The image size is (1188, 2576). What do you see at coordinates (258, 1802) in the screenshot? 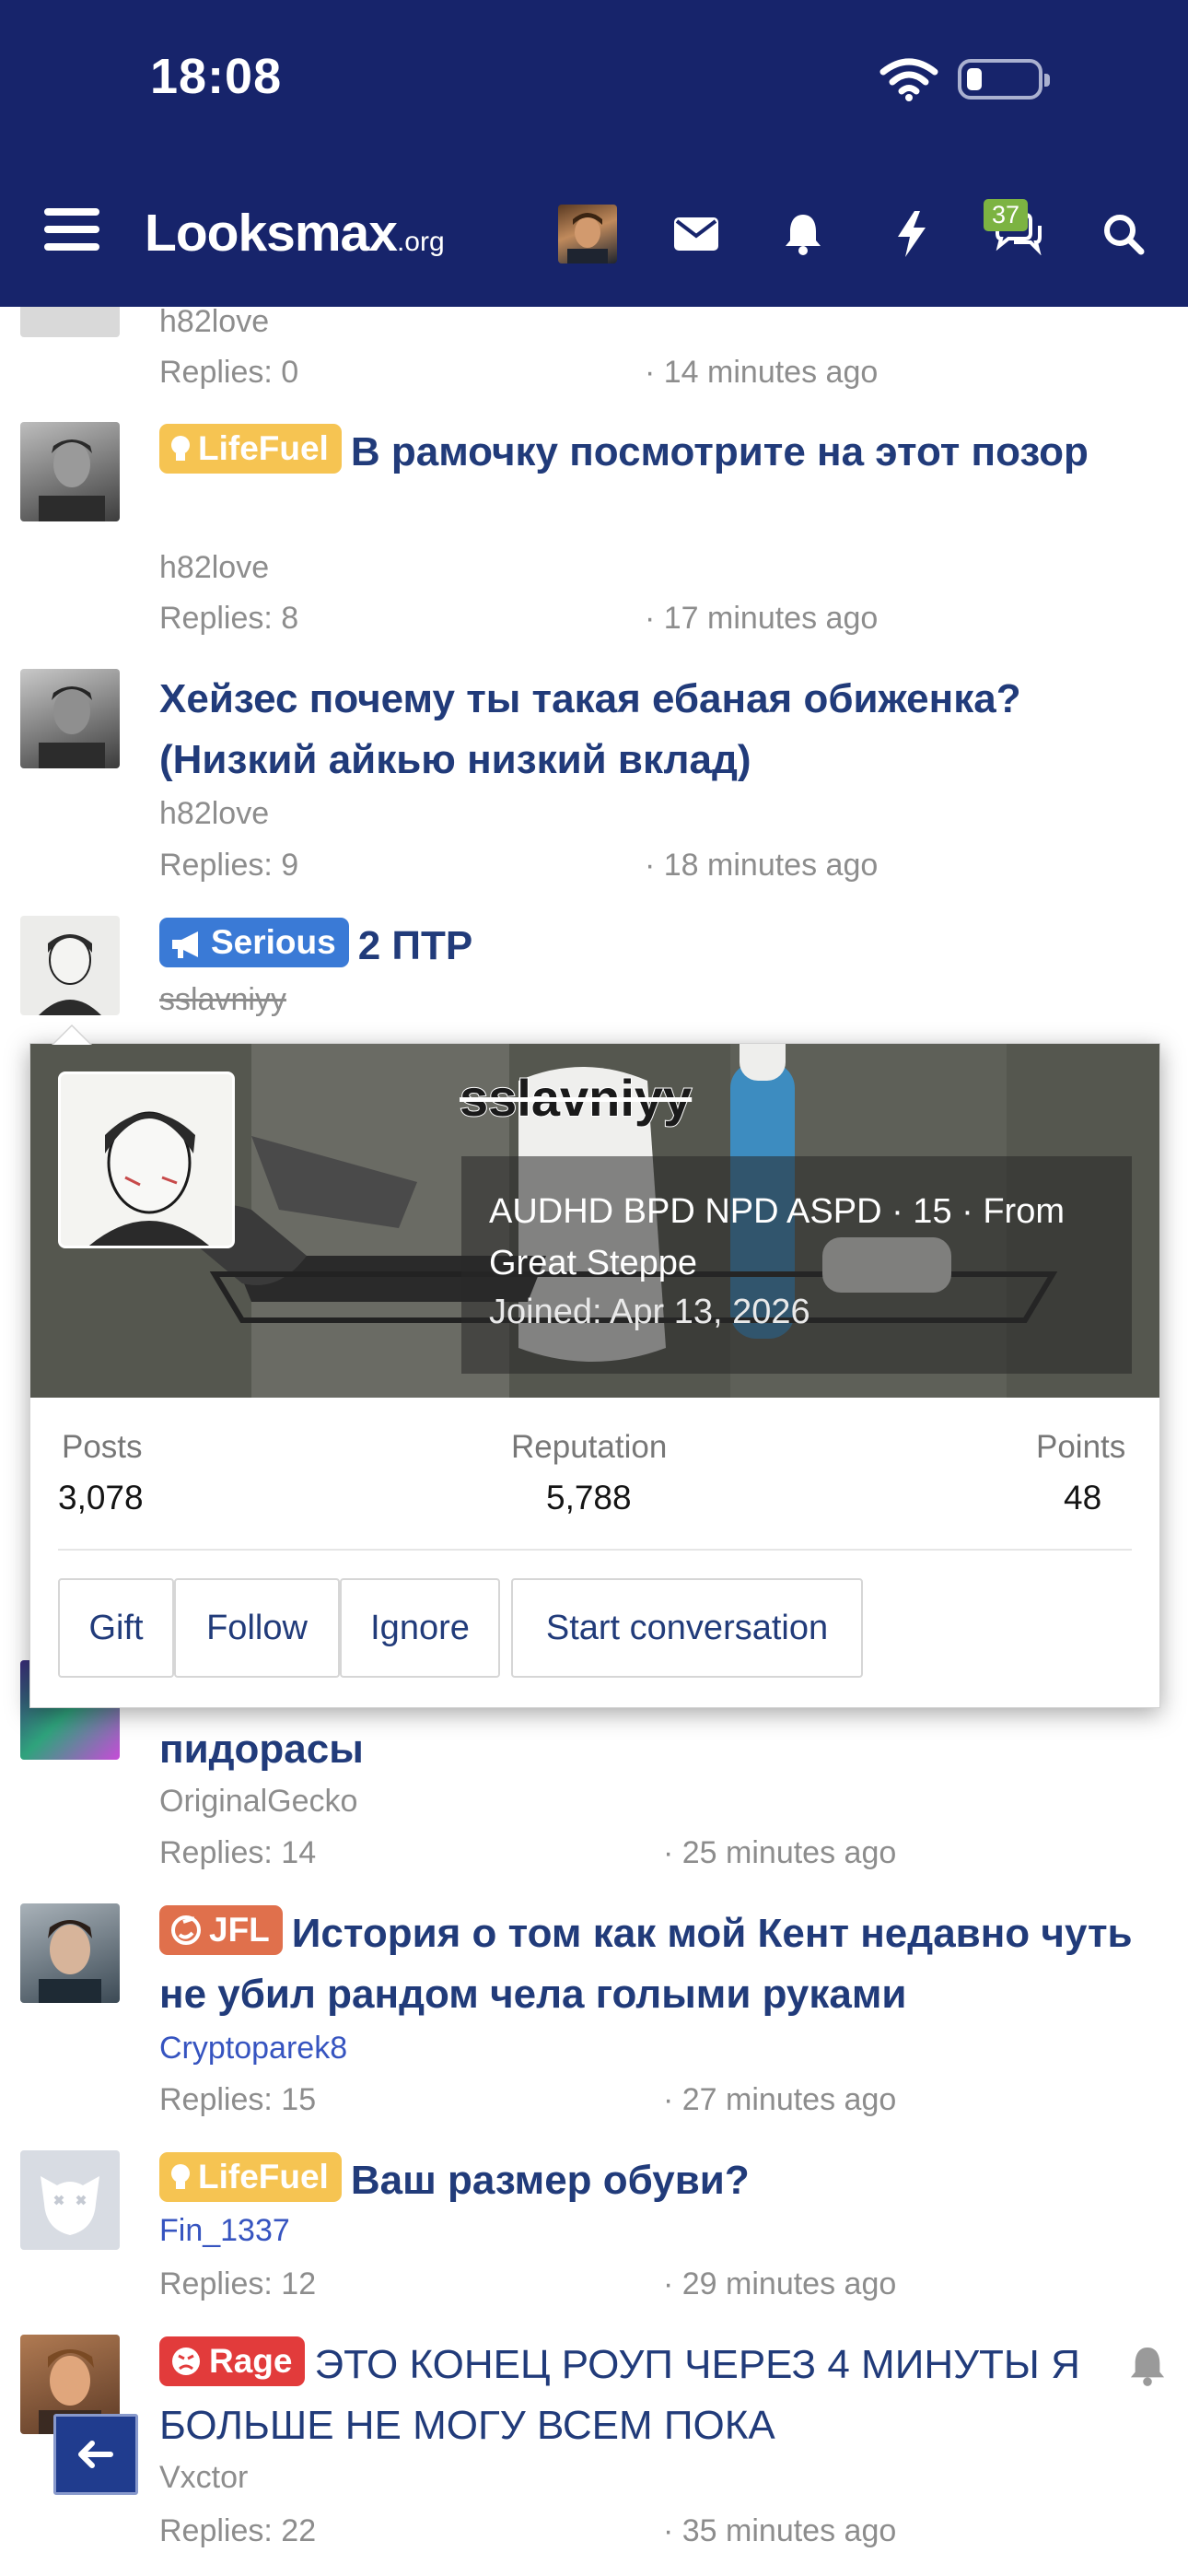
I see `thread-author: OriginalGecko` at bounding box center [258, 1802].